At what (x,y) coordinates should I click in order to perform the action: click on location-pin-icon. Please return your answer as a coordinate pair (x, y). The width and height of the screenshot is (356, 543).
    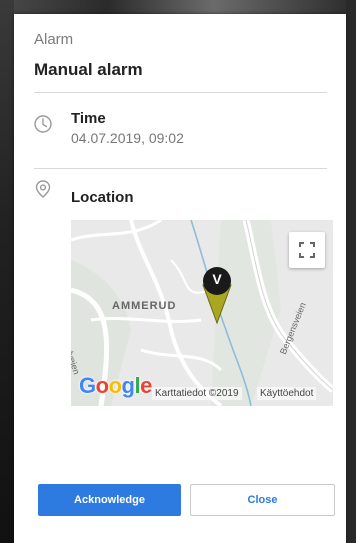
    Looking at the image, I should click on (43, 189).